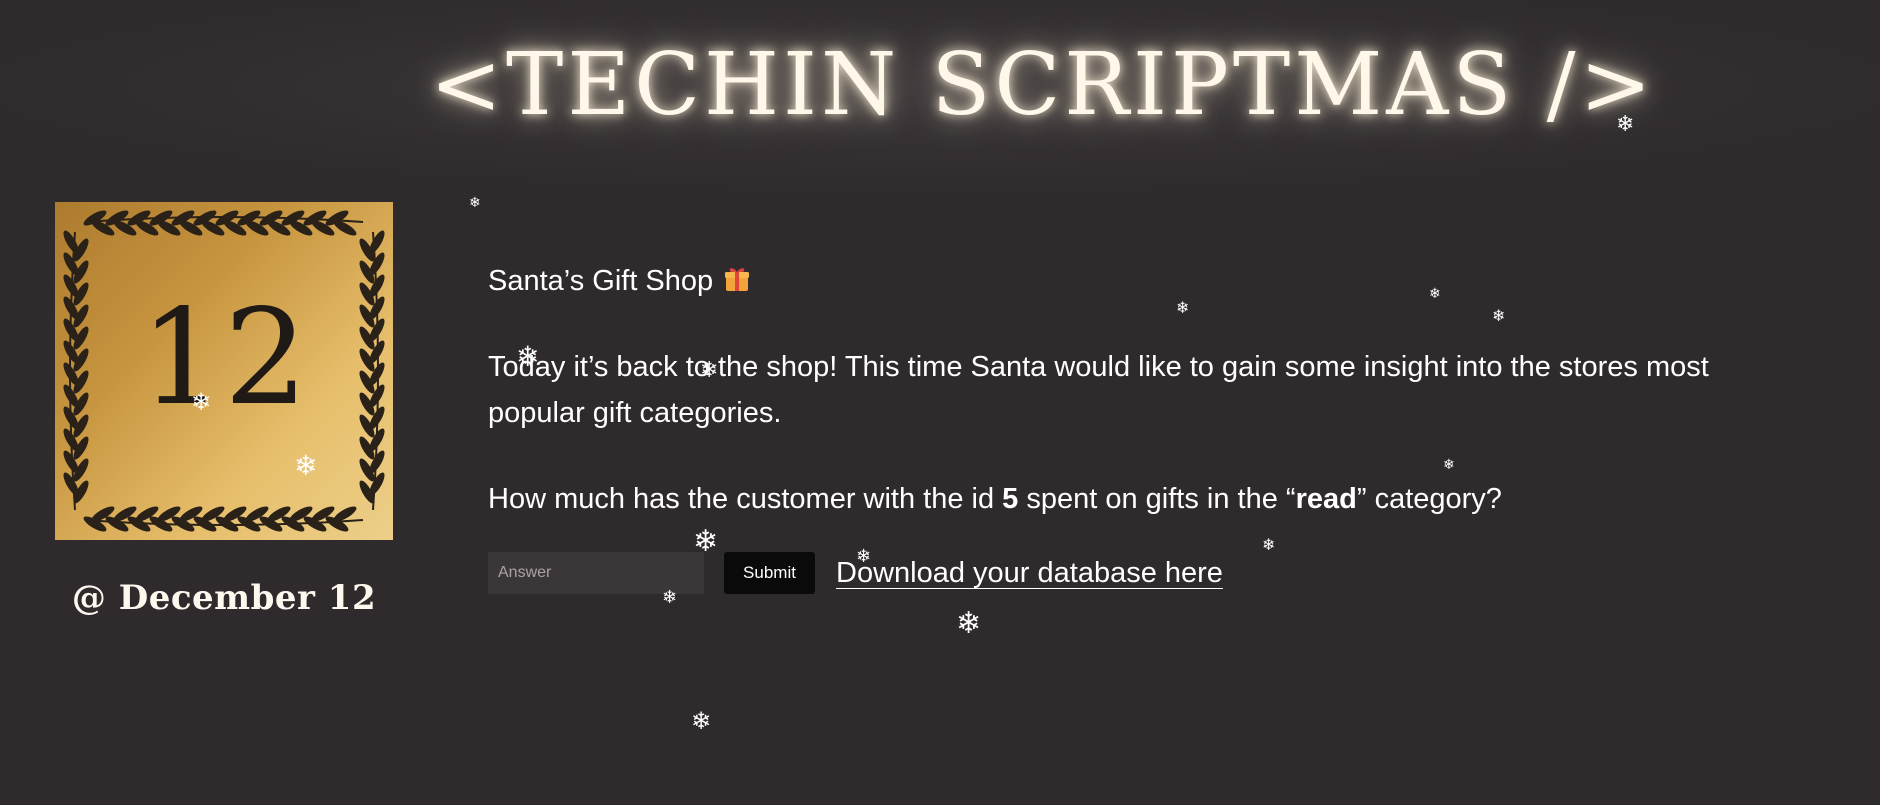  I want to click on answer-form: Submit Download your database here, so click(855, 573).